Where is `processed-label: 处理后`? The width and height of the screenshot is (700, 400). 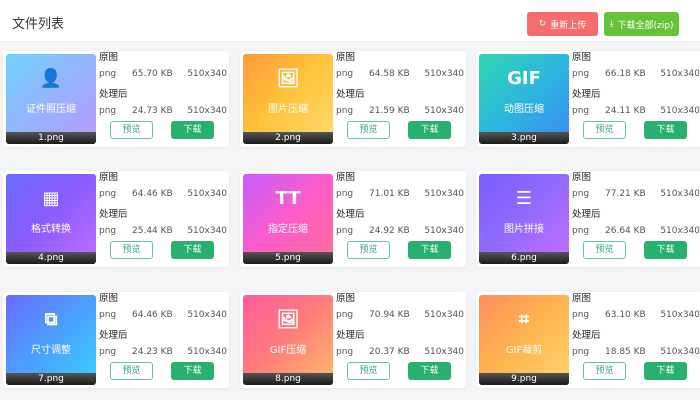
processed-label: 处理后 is located at coordinates (400, 95).